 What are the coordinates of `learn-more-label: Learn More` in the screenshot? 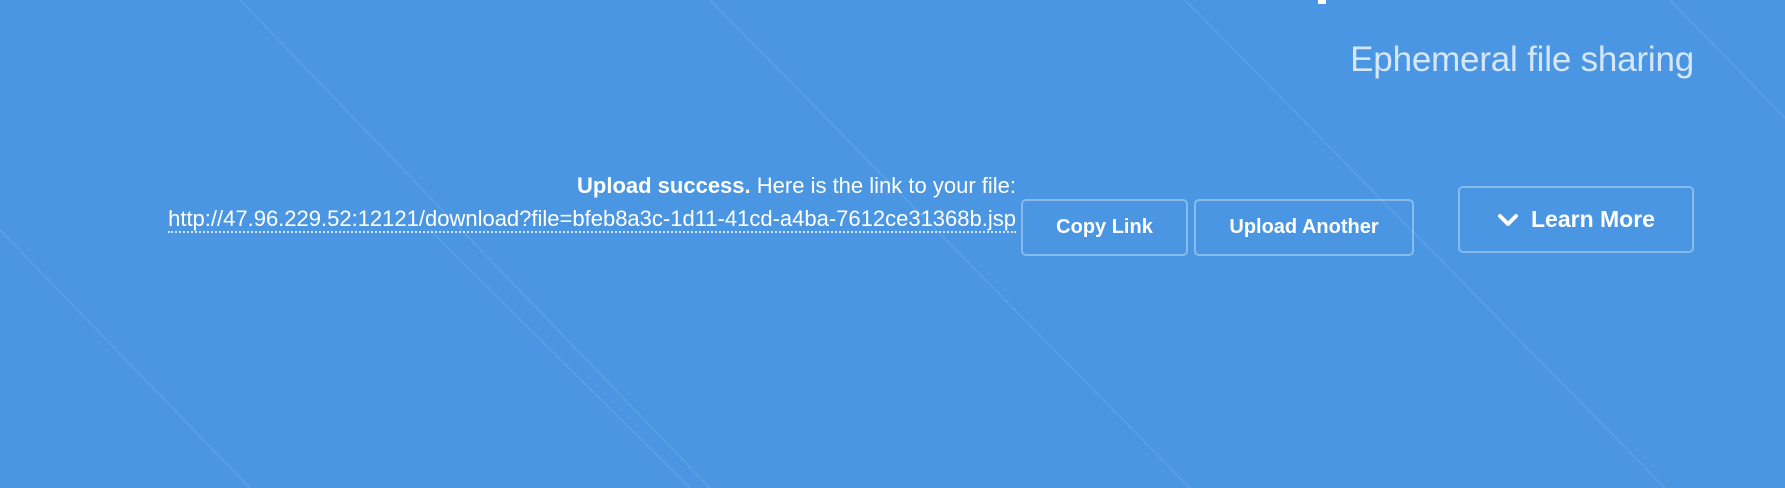 It's located at (1593, 219).